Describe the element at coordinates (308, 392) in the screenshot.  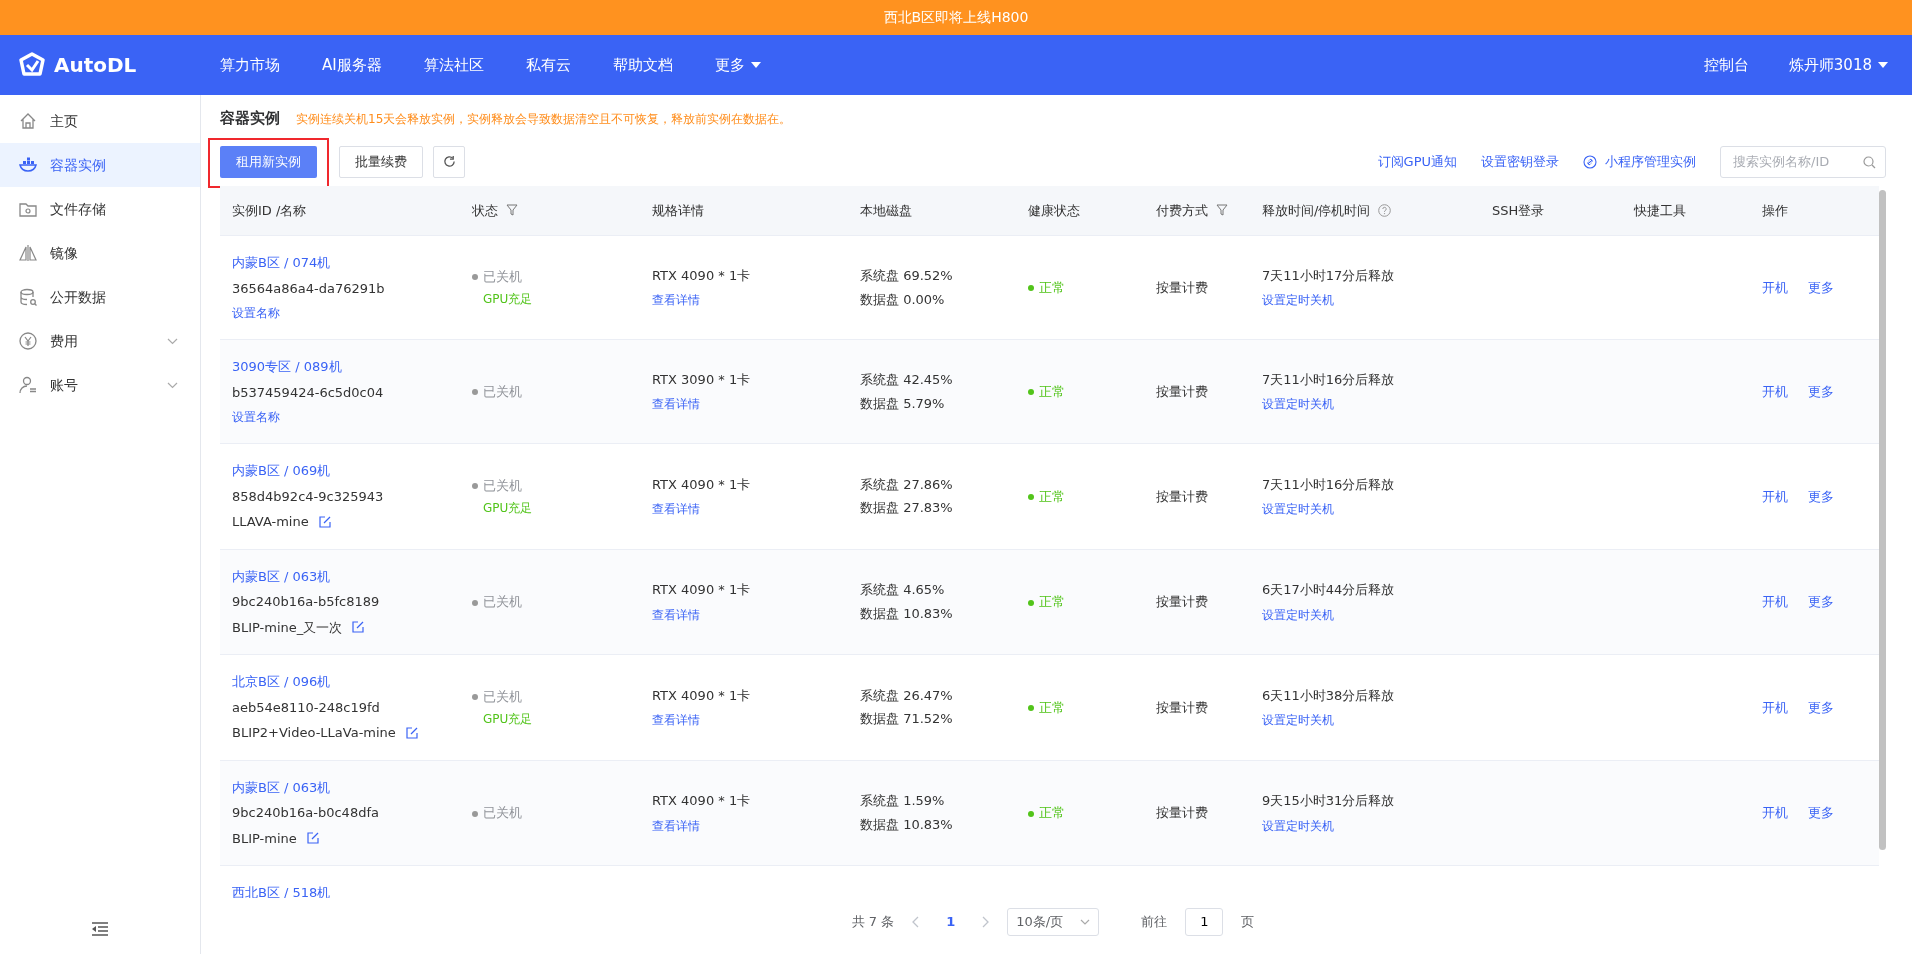
I see `instance-id: b537459424-6c5d0c04` at that location.